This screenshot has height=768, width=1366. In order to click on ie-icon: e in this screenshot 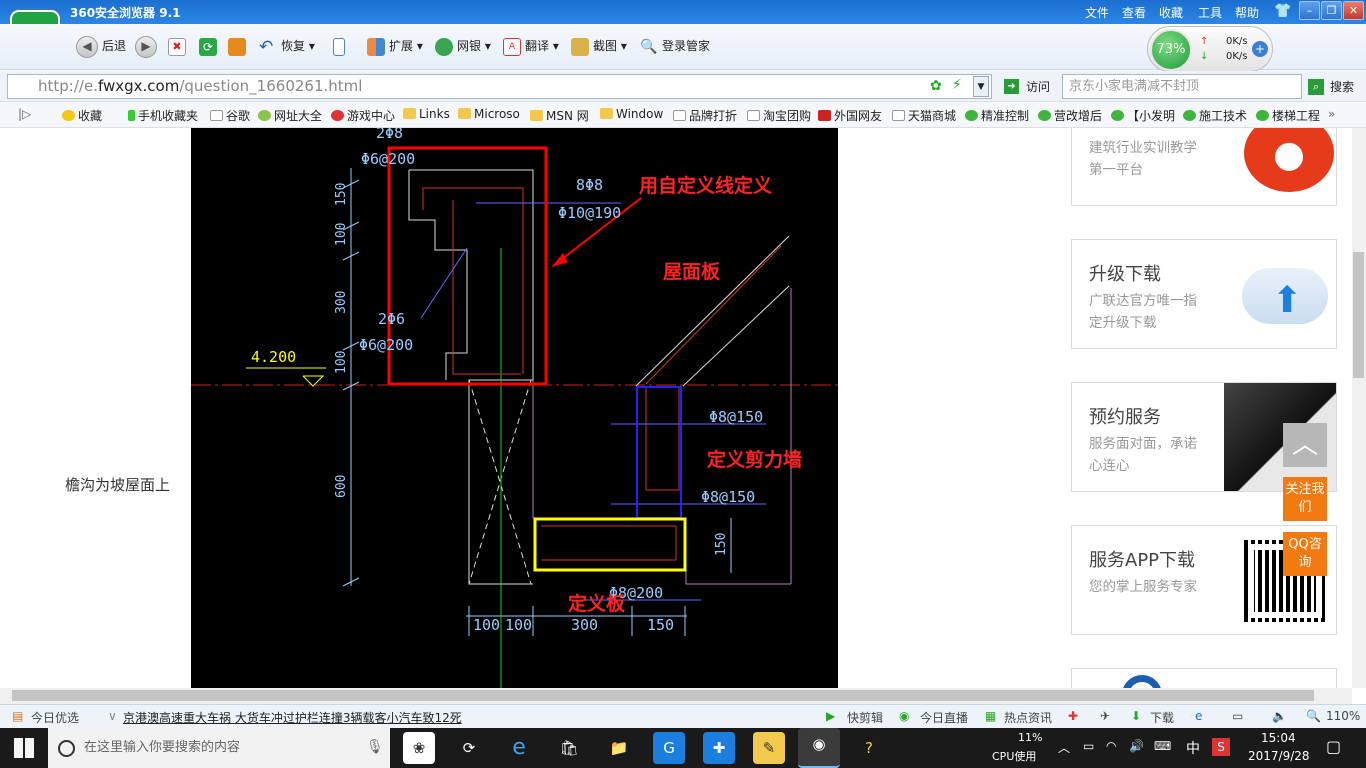, I will do `click(1198, 716)`.